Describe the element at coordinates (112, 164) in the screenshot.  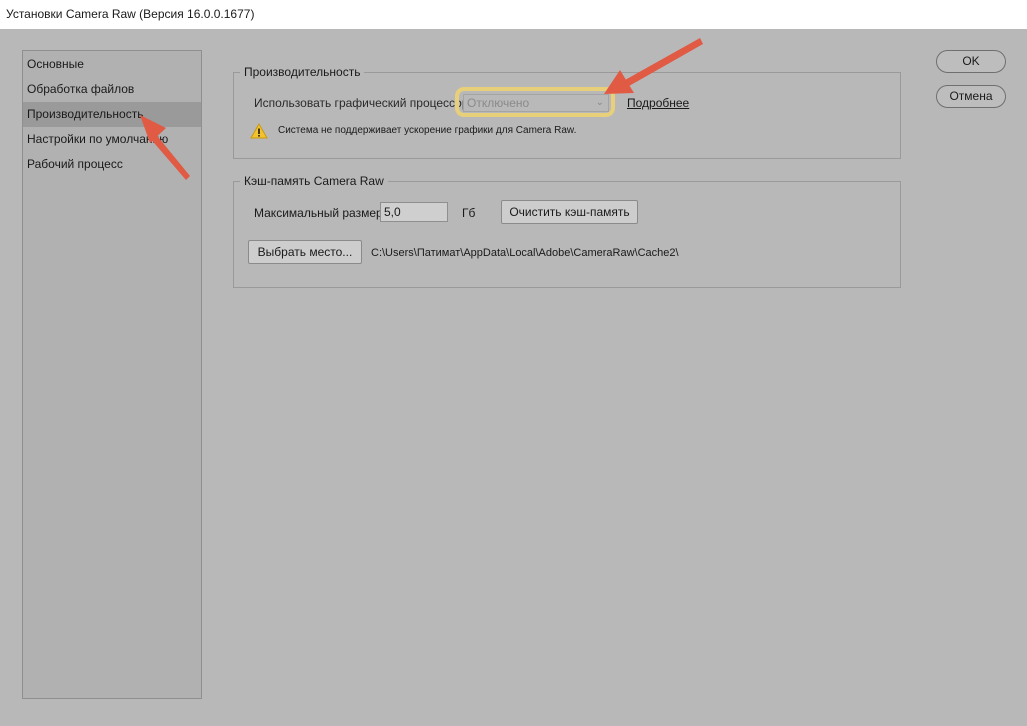
I see `sidebar-item-workflow: Рабочий процесс` at that location.